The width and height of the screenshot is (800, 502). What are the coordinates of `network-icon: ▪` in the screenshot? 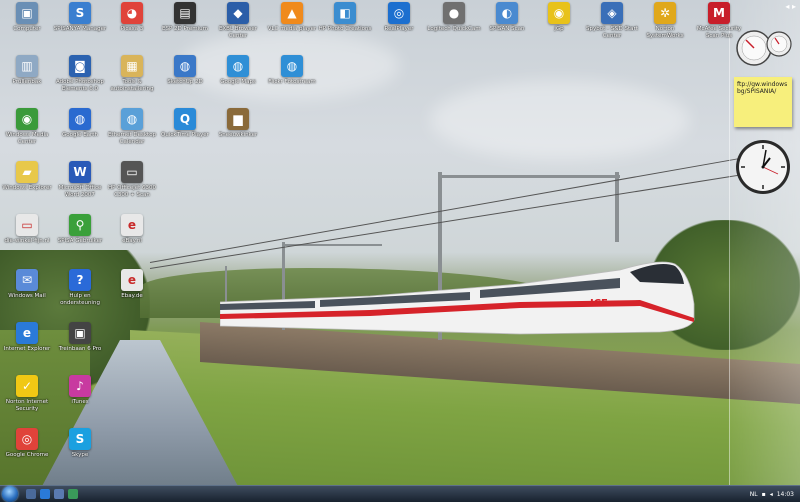 It's located at (764, 494).